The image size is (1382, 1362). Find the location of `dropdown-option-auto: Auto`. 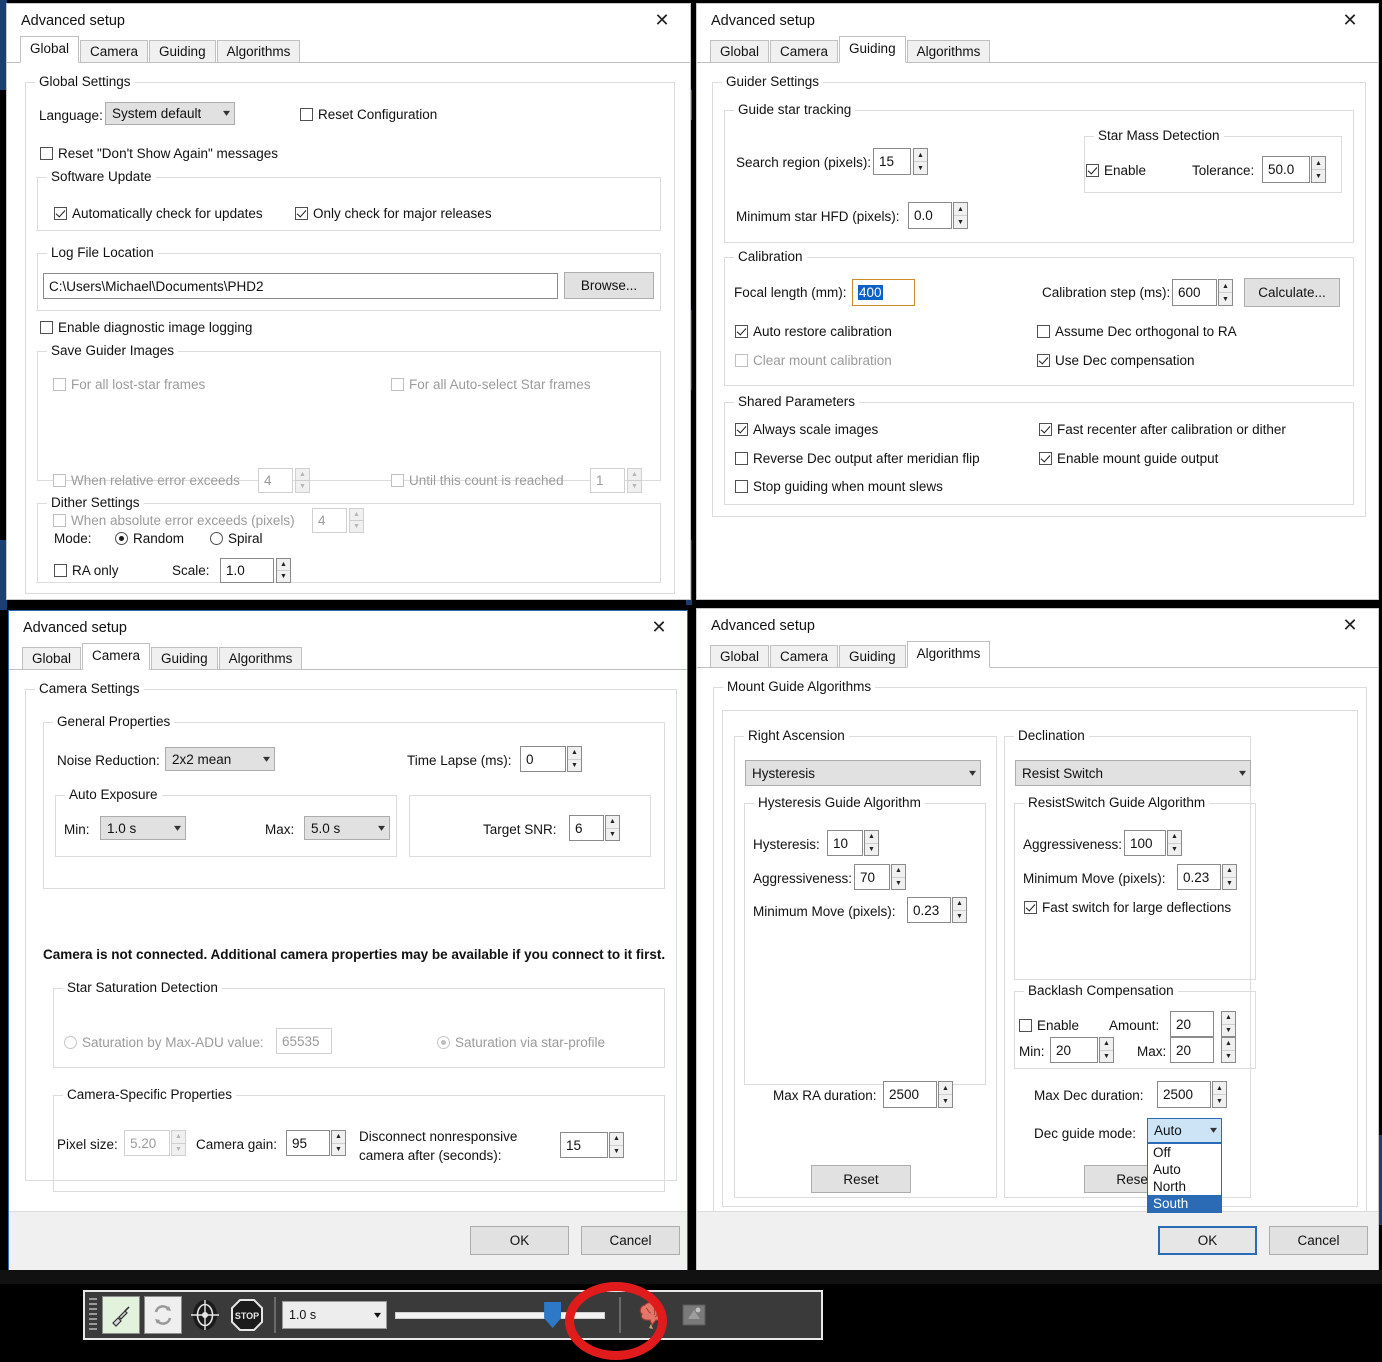

dropdown-option-auto: Auto is located at coordinates (1184, 1169).